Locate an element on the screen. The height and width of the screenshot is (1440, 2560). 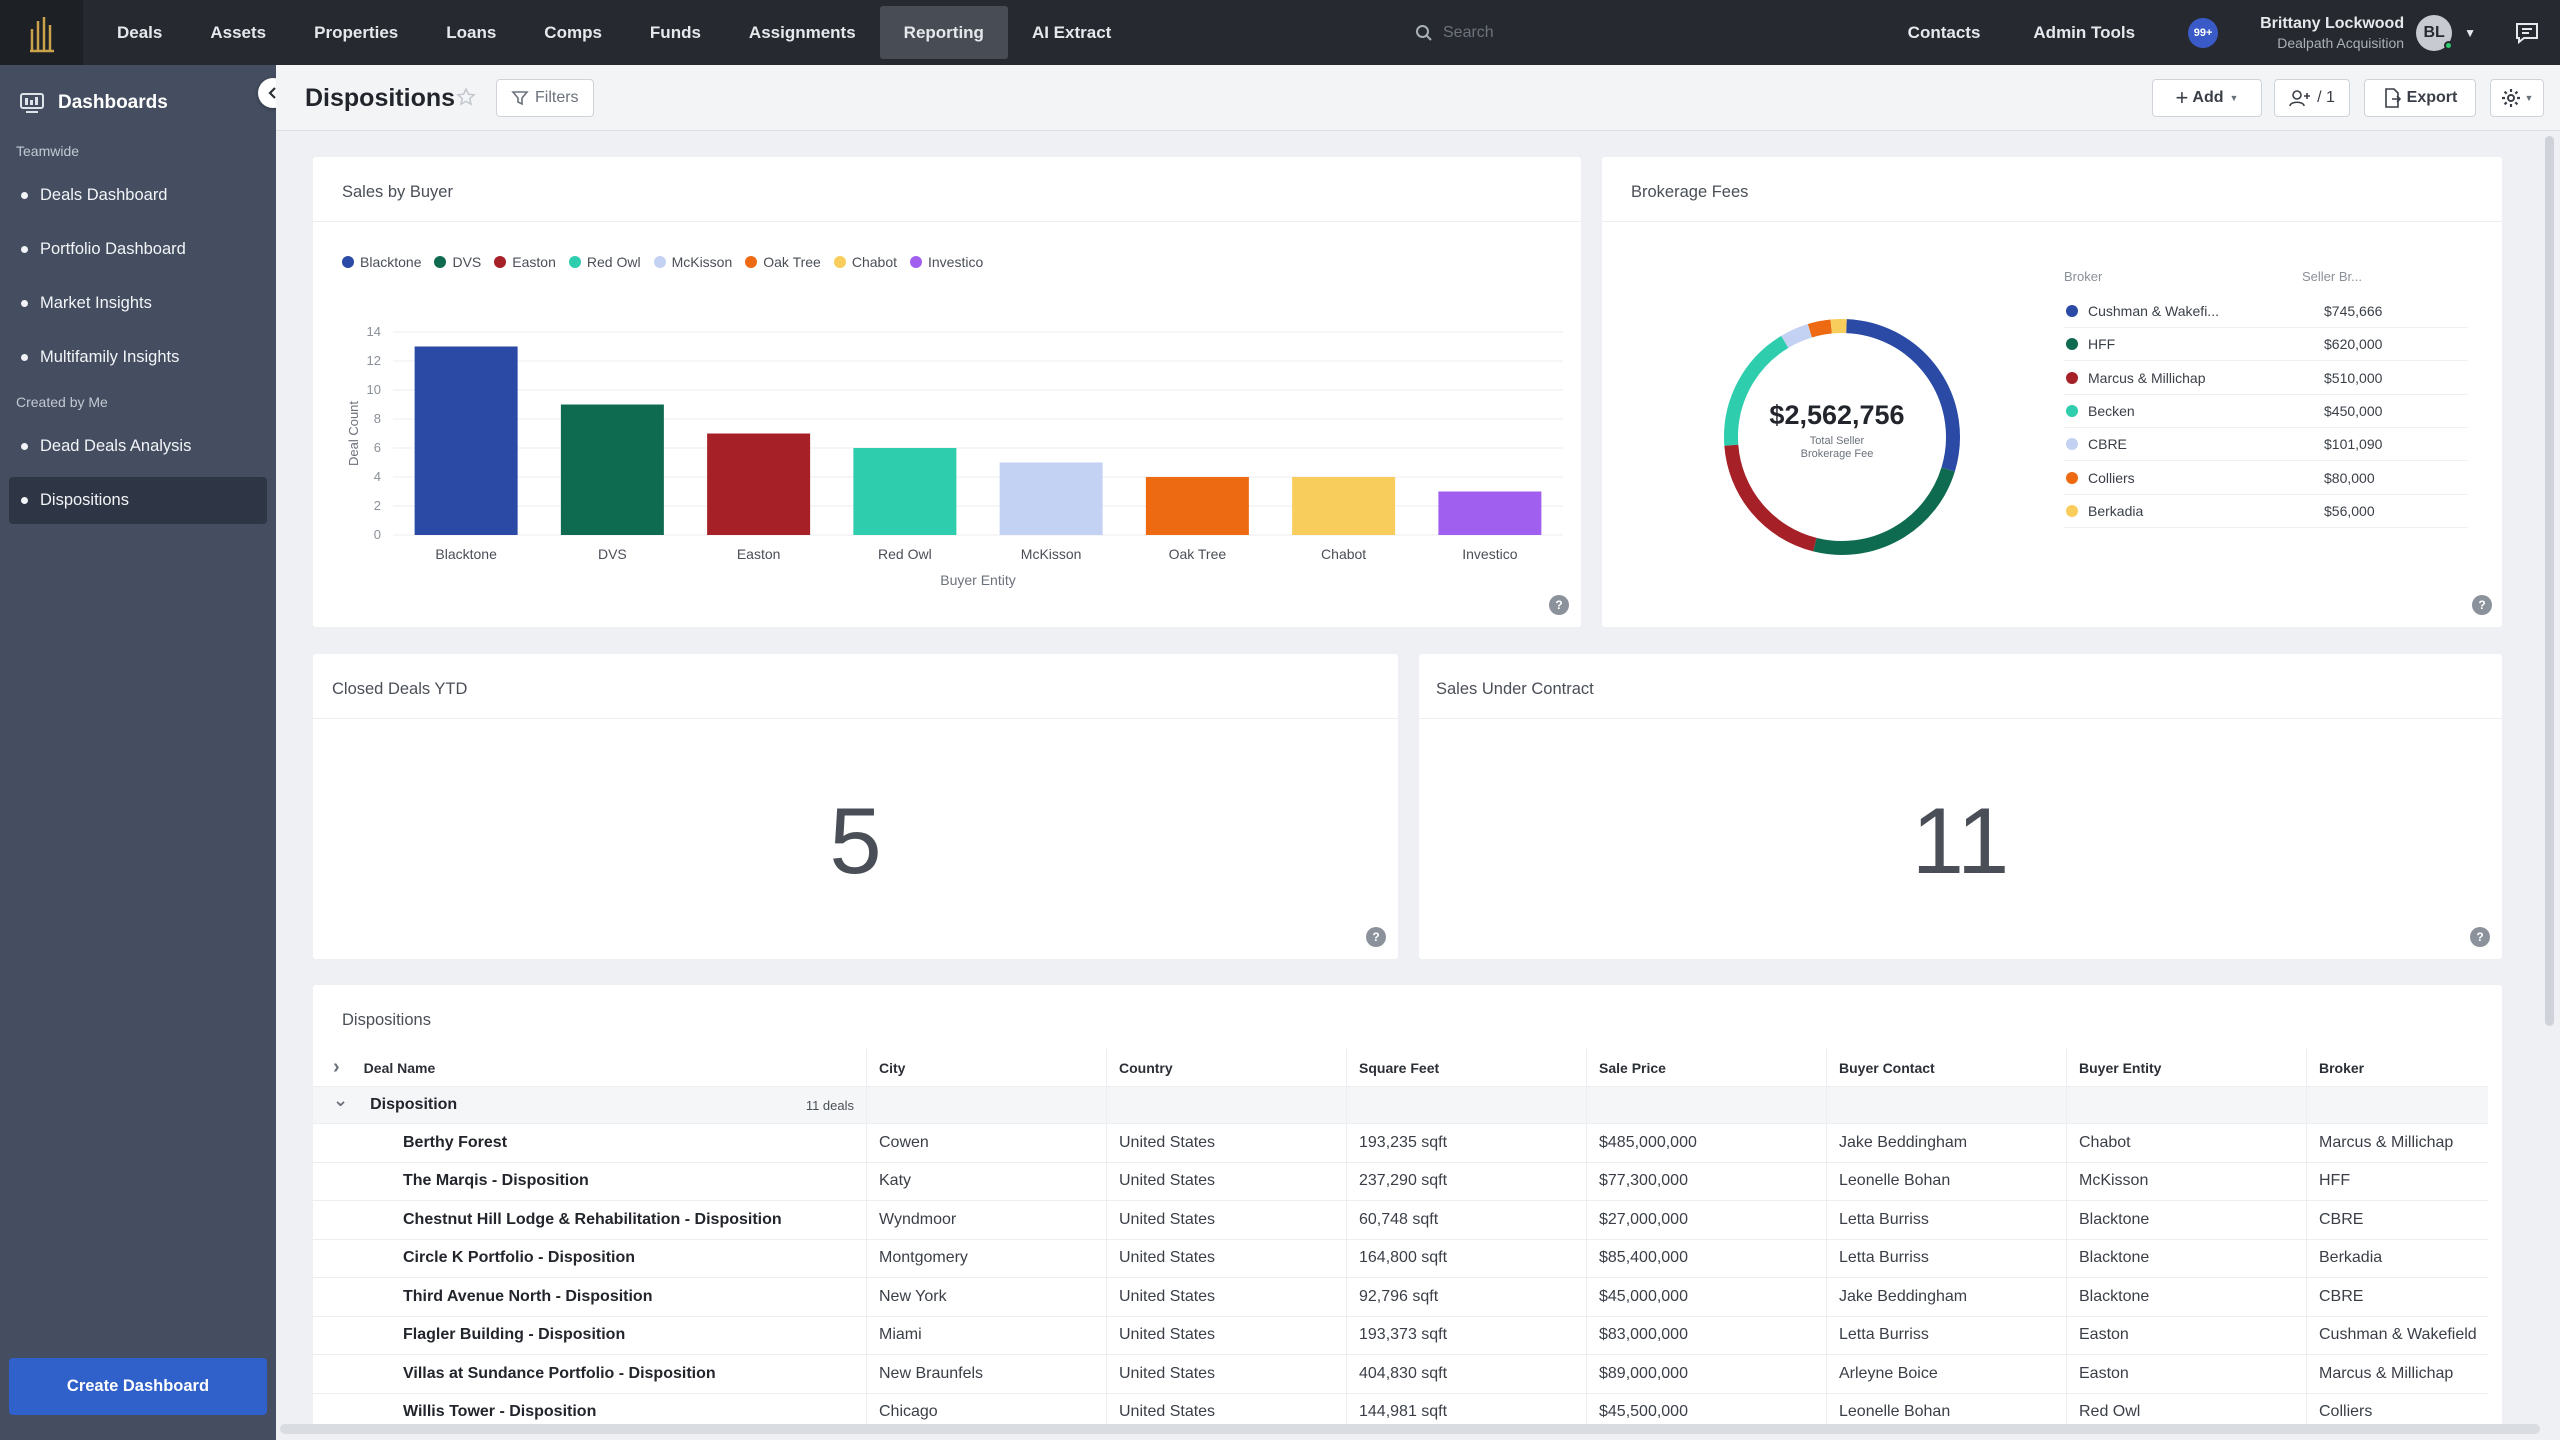
nav-item-comps: Comps is located at coordinates (573, 32).